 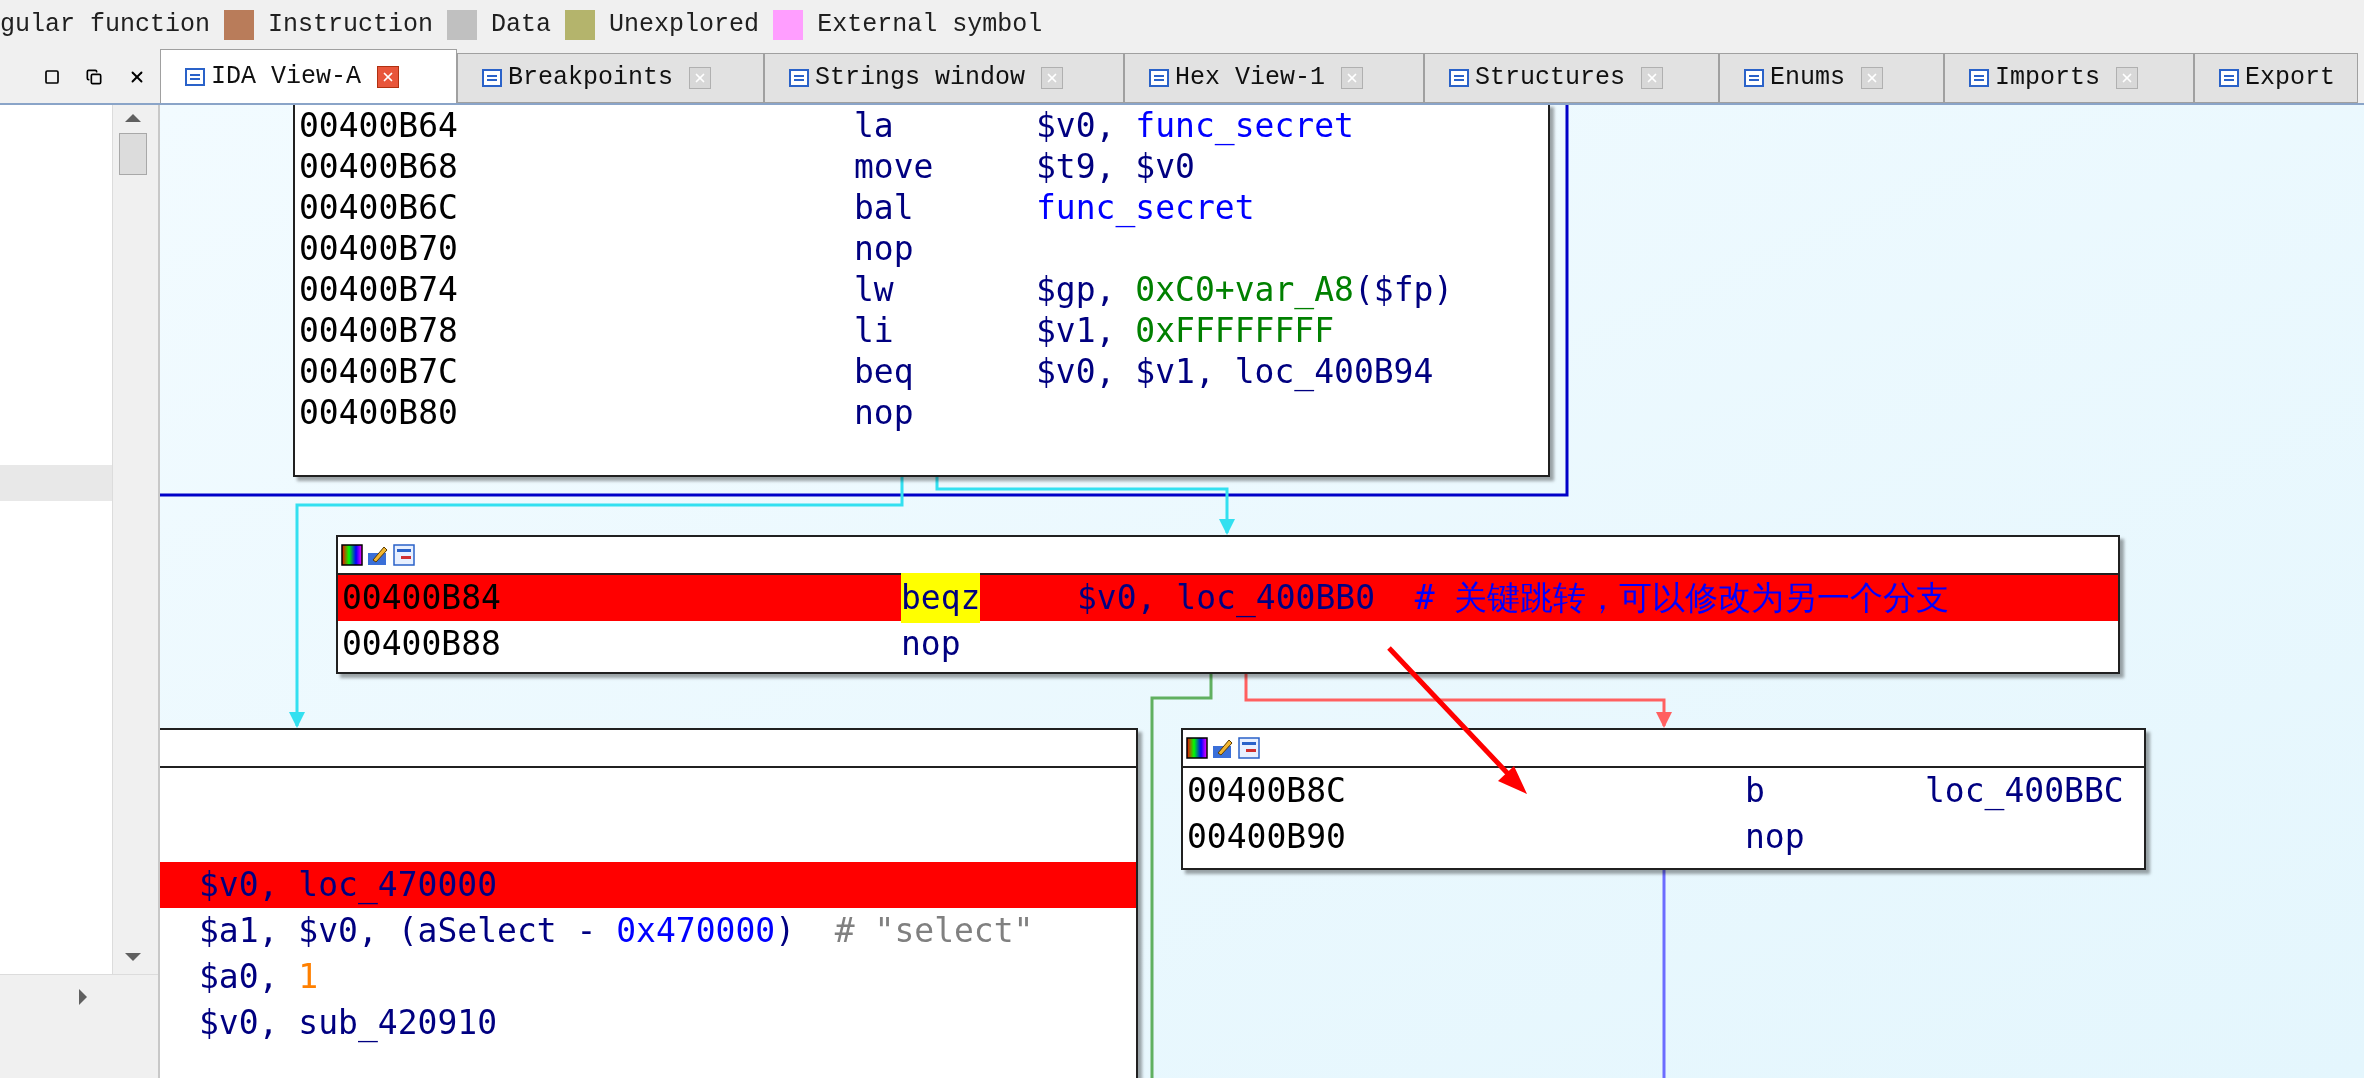 I want to click on address-text: 00400B88, so click(x=421, y=644).